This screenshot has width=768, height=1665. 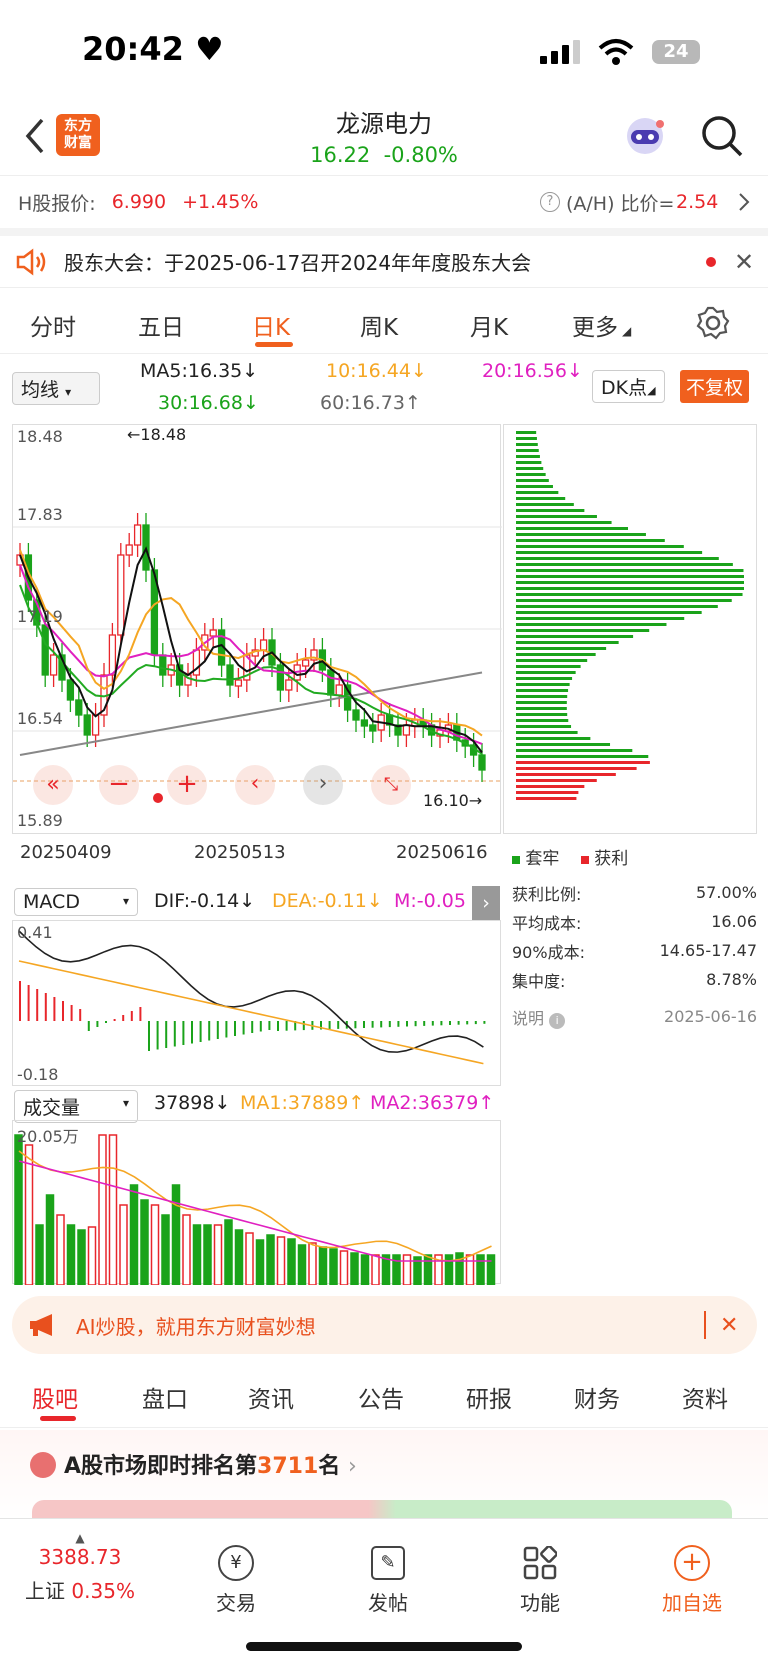 I want to click on nav-post: ✎ 发帖, so click(x=388, y=1579).